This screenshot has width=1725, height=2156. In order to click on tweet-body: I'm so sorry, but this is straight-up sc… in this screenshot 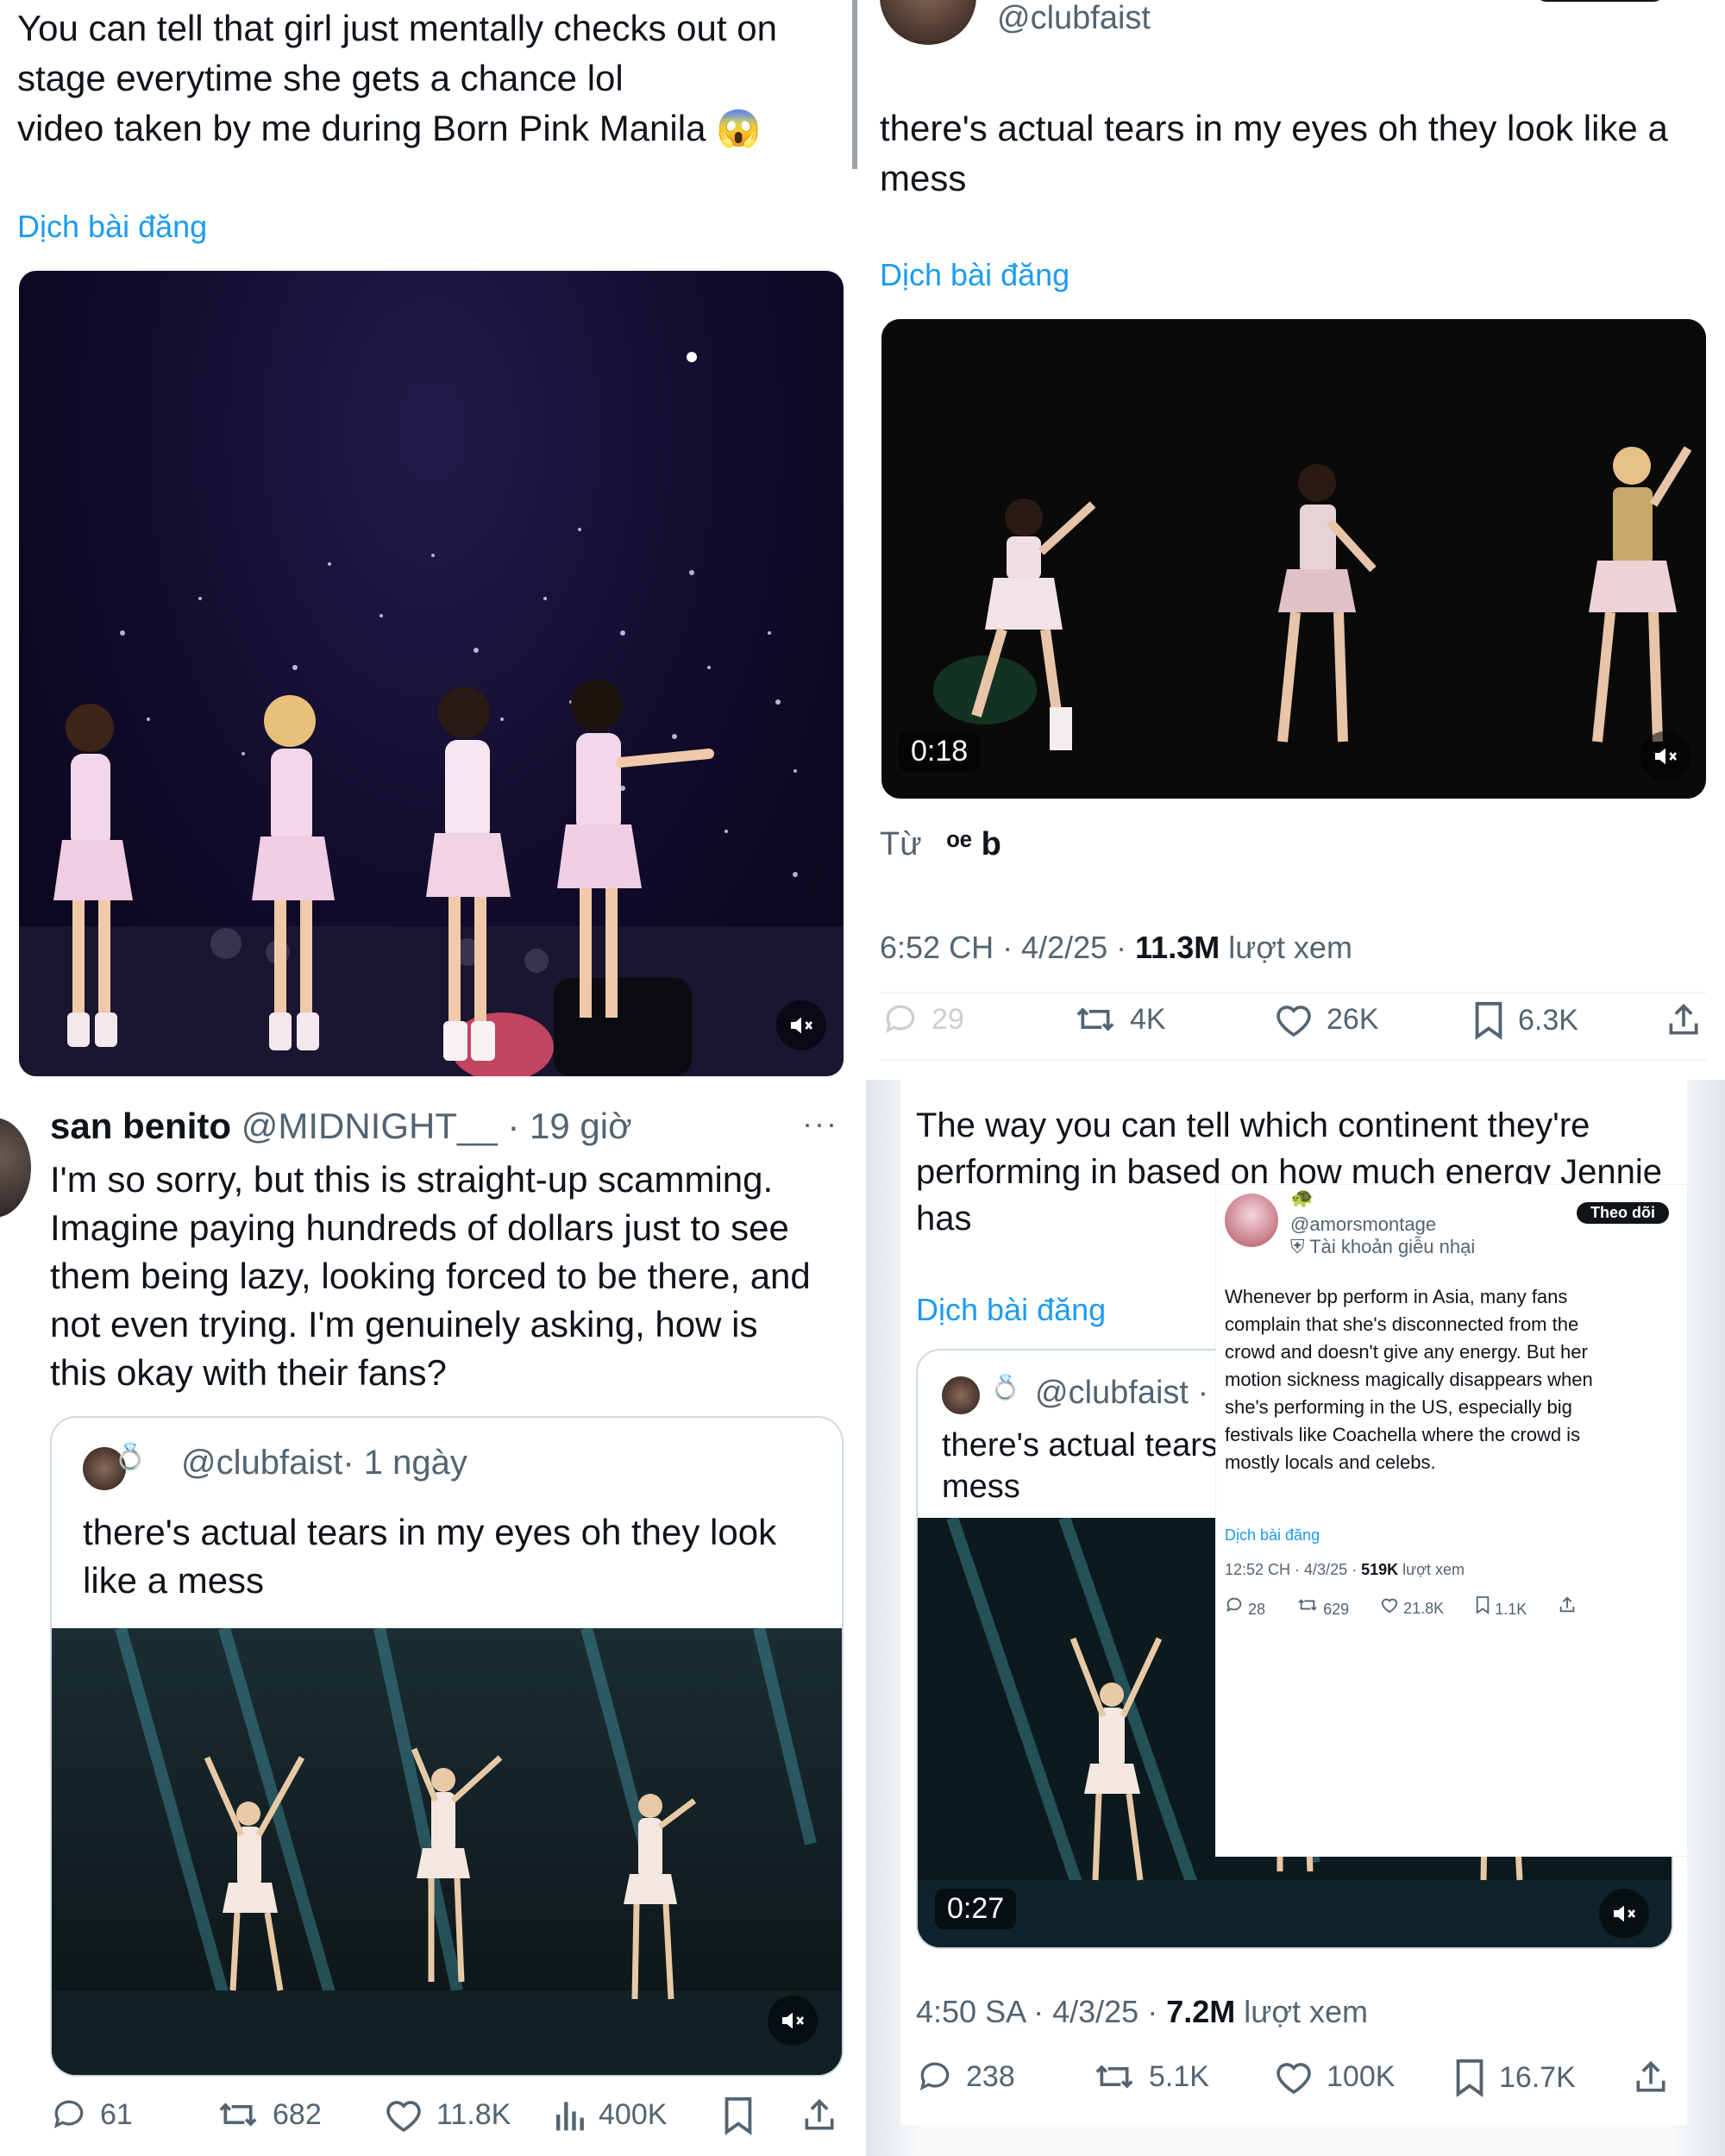, I will do `click(430, 1276)`.